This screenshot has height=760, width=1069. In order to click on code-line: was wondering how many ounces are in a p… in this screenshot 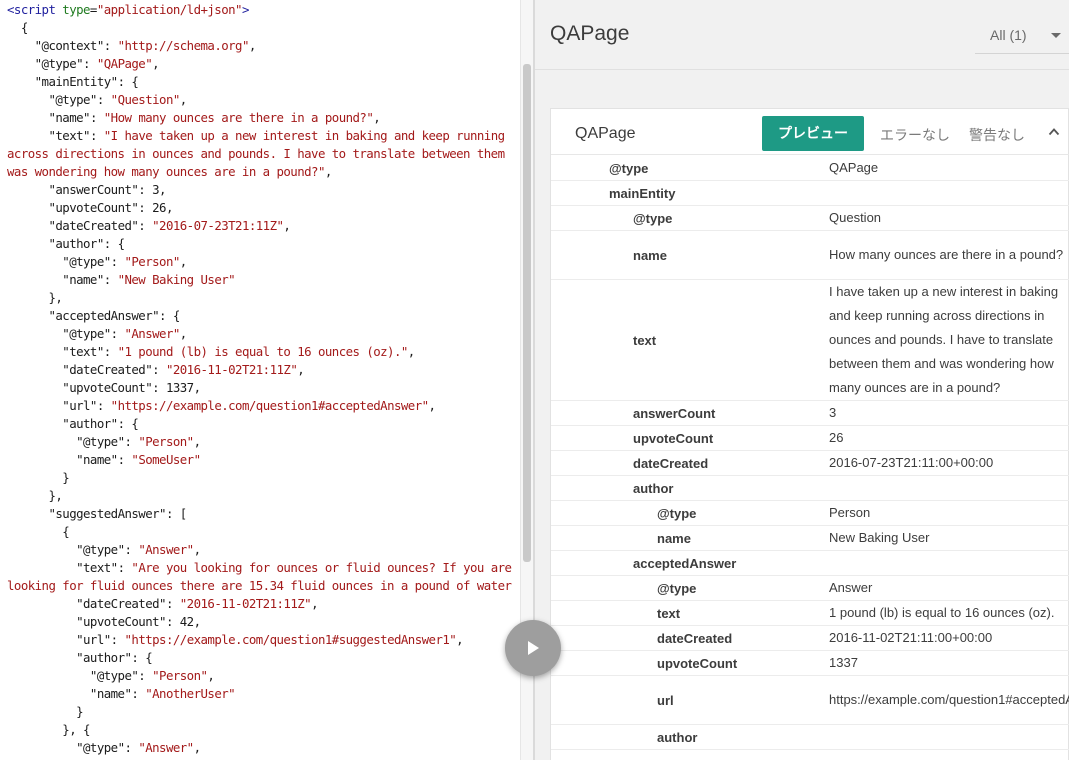, I will do `click(259, 172)`.